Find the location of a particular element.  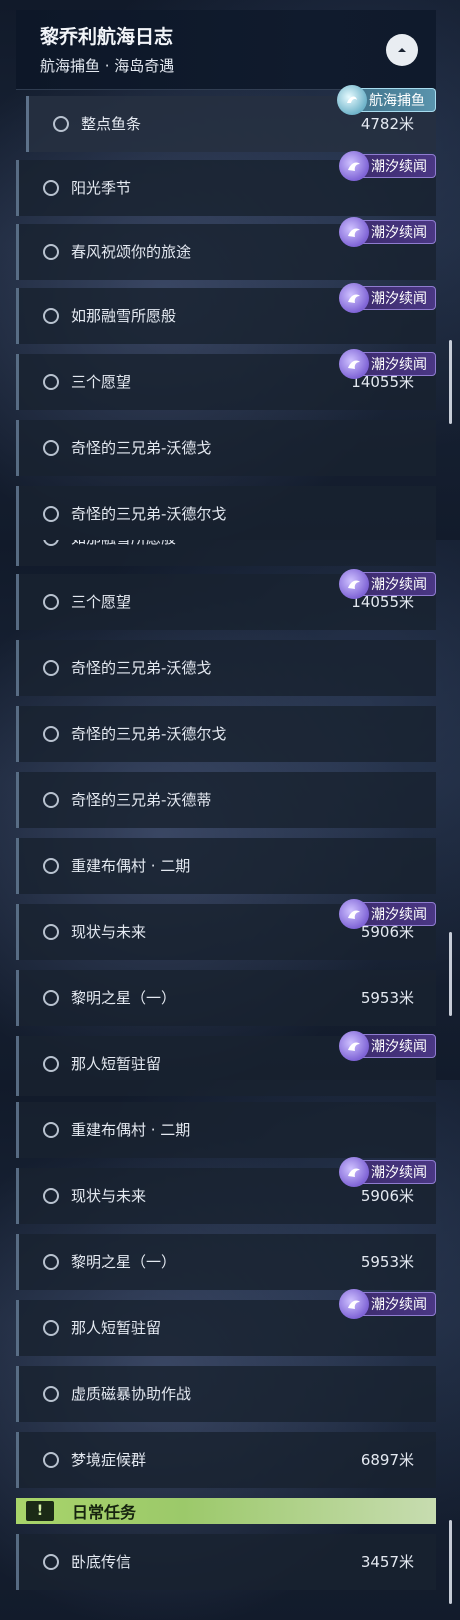

collapse-button is located at coordinates (402, 50).